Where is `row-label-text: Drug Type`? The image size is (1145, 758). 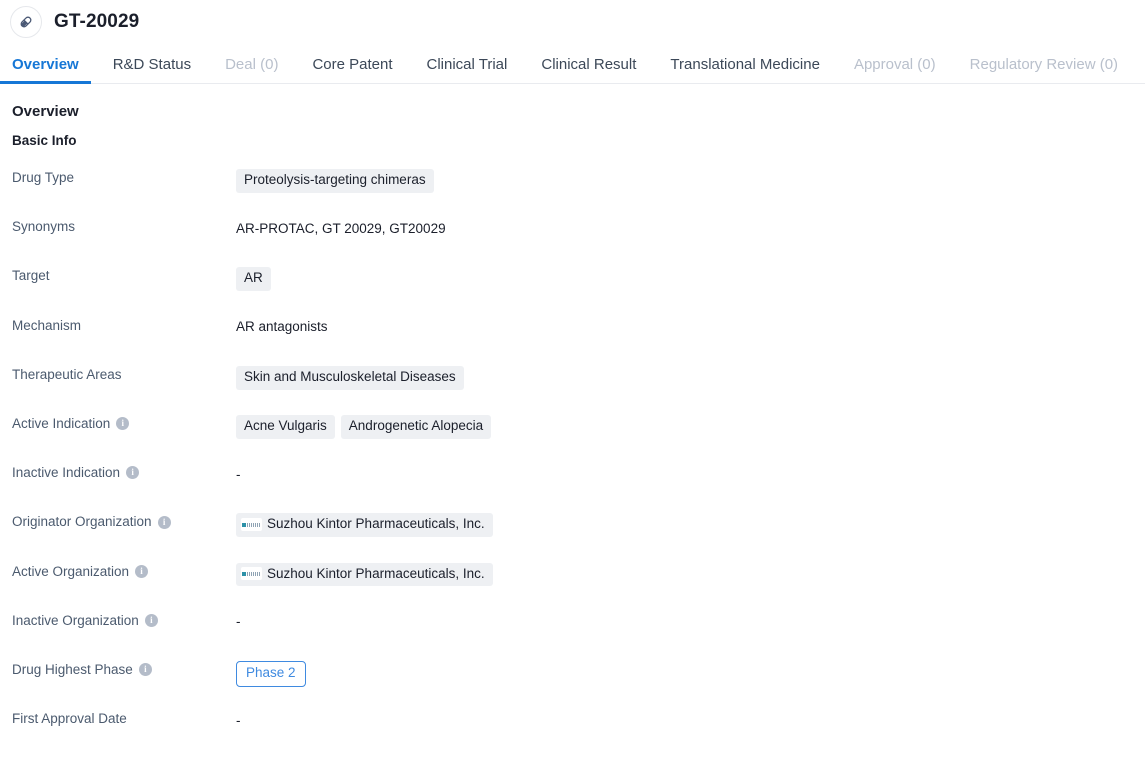
row-label-text: Drug Type is located at coordinates (43, 177).